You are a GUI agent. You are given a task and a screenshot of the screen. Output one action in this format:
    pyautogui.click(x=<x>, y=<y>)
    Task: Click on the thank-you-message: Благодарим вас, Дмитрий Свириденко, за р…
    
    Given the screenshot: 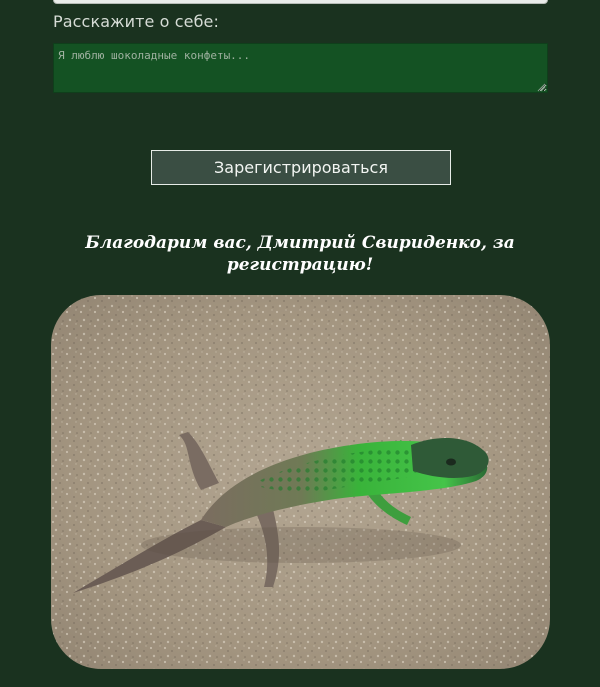 What is the action you would take?
    pyautogui.click(x=300, y=254)
    